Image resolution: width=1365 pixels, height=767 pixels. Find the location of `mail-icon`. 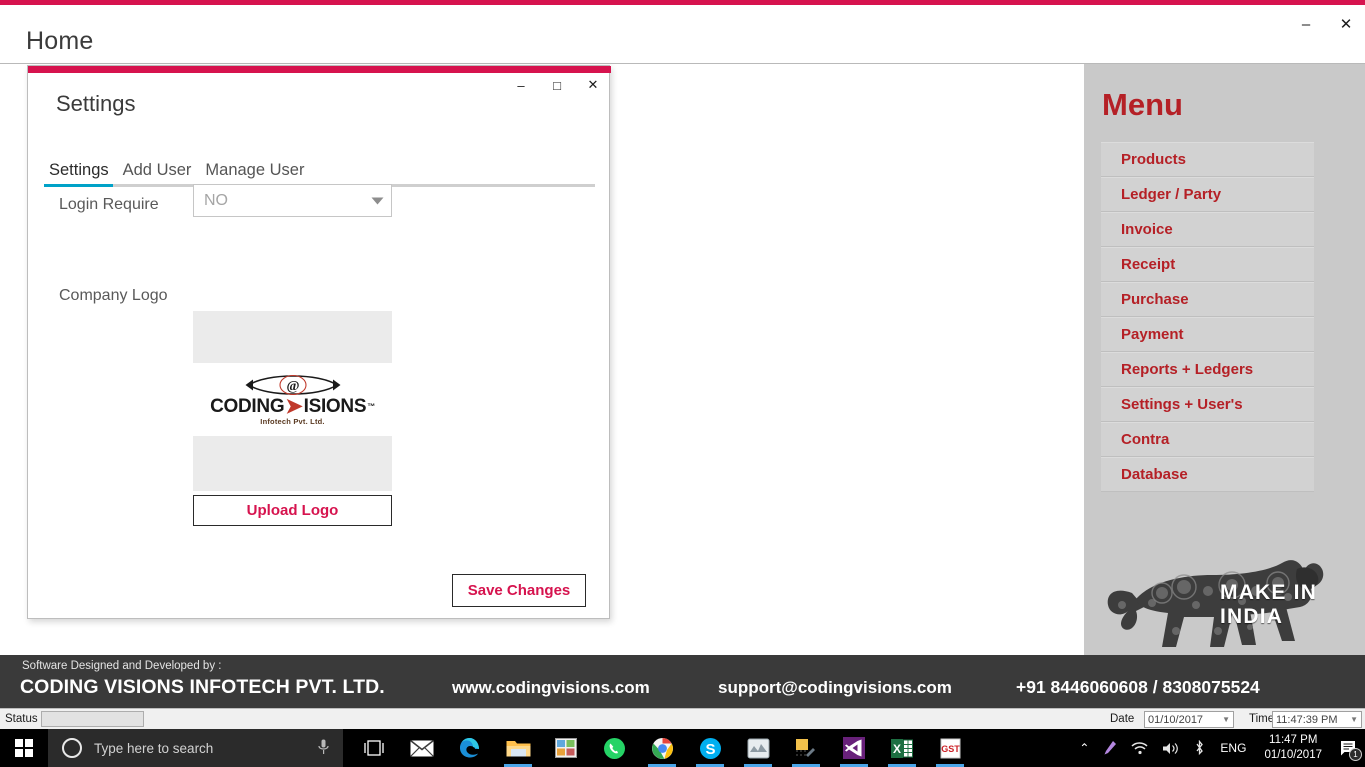

mail-icon is located at coordinates (422, 748).